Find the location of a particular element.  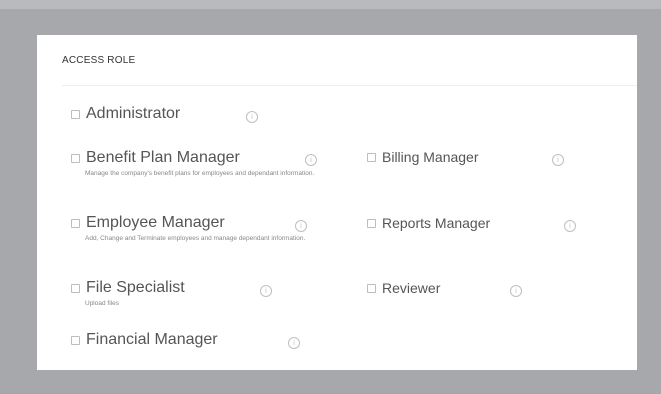

role-label: Reviewer is located at coordinates (411, 288).